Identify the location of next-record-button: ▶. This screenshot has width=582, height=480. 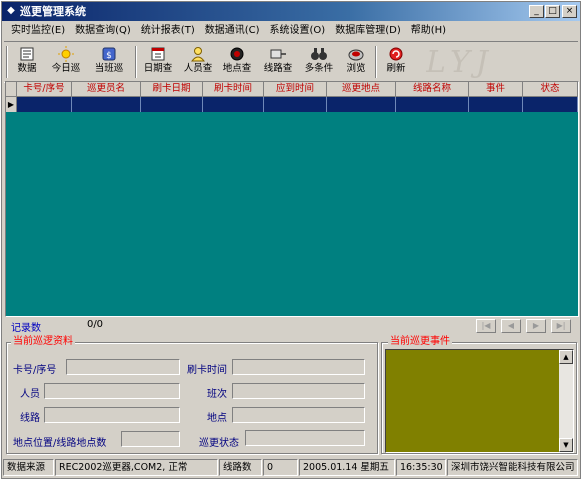
(536, 326).